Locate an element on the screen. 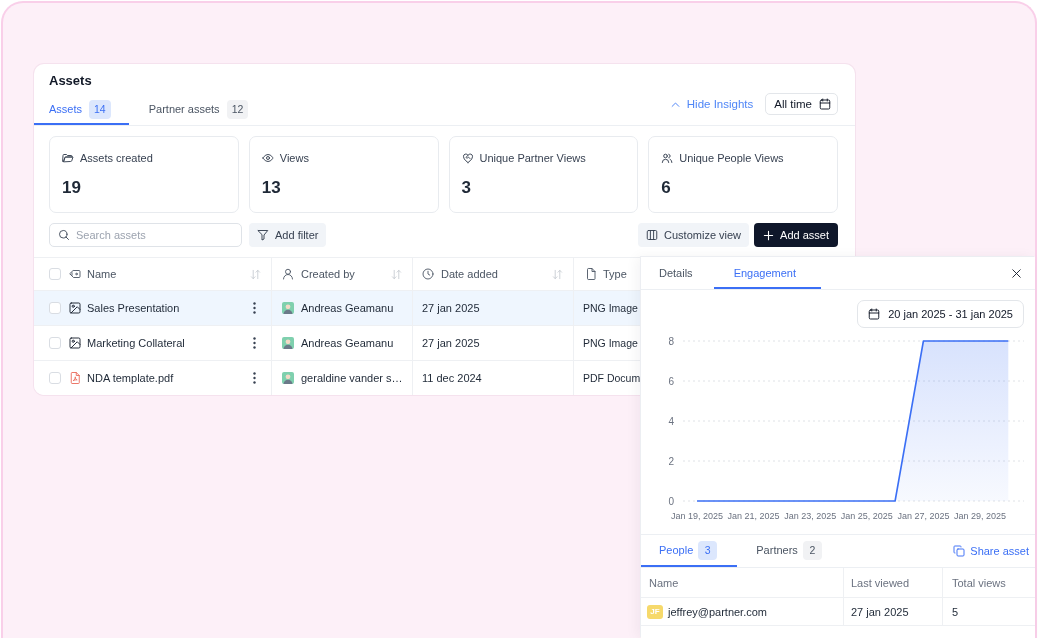 This screenshot has width=1038, height=638. people-icon is located at coordinates (667, 158).